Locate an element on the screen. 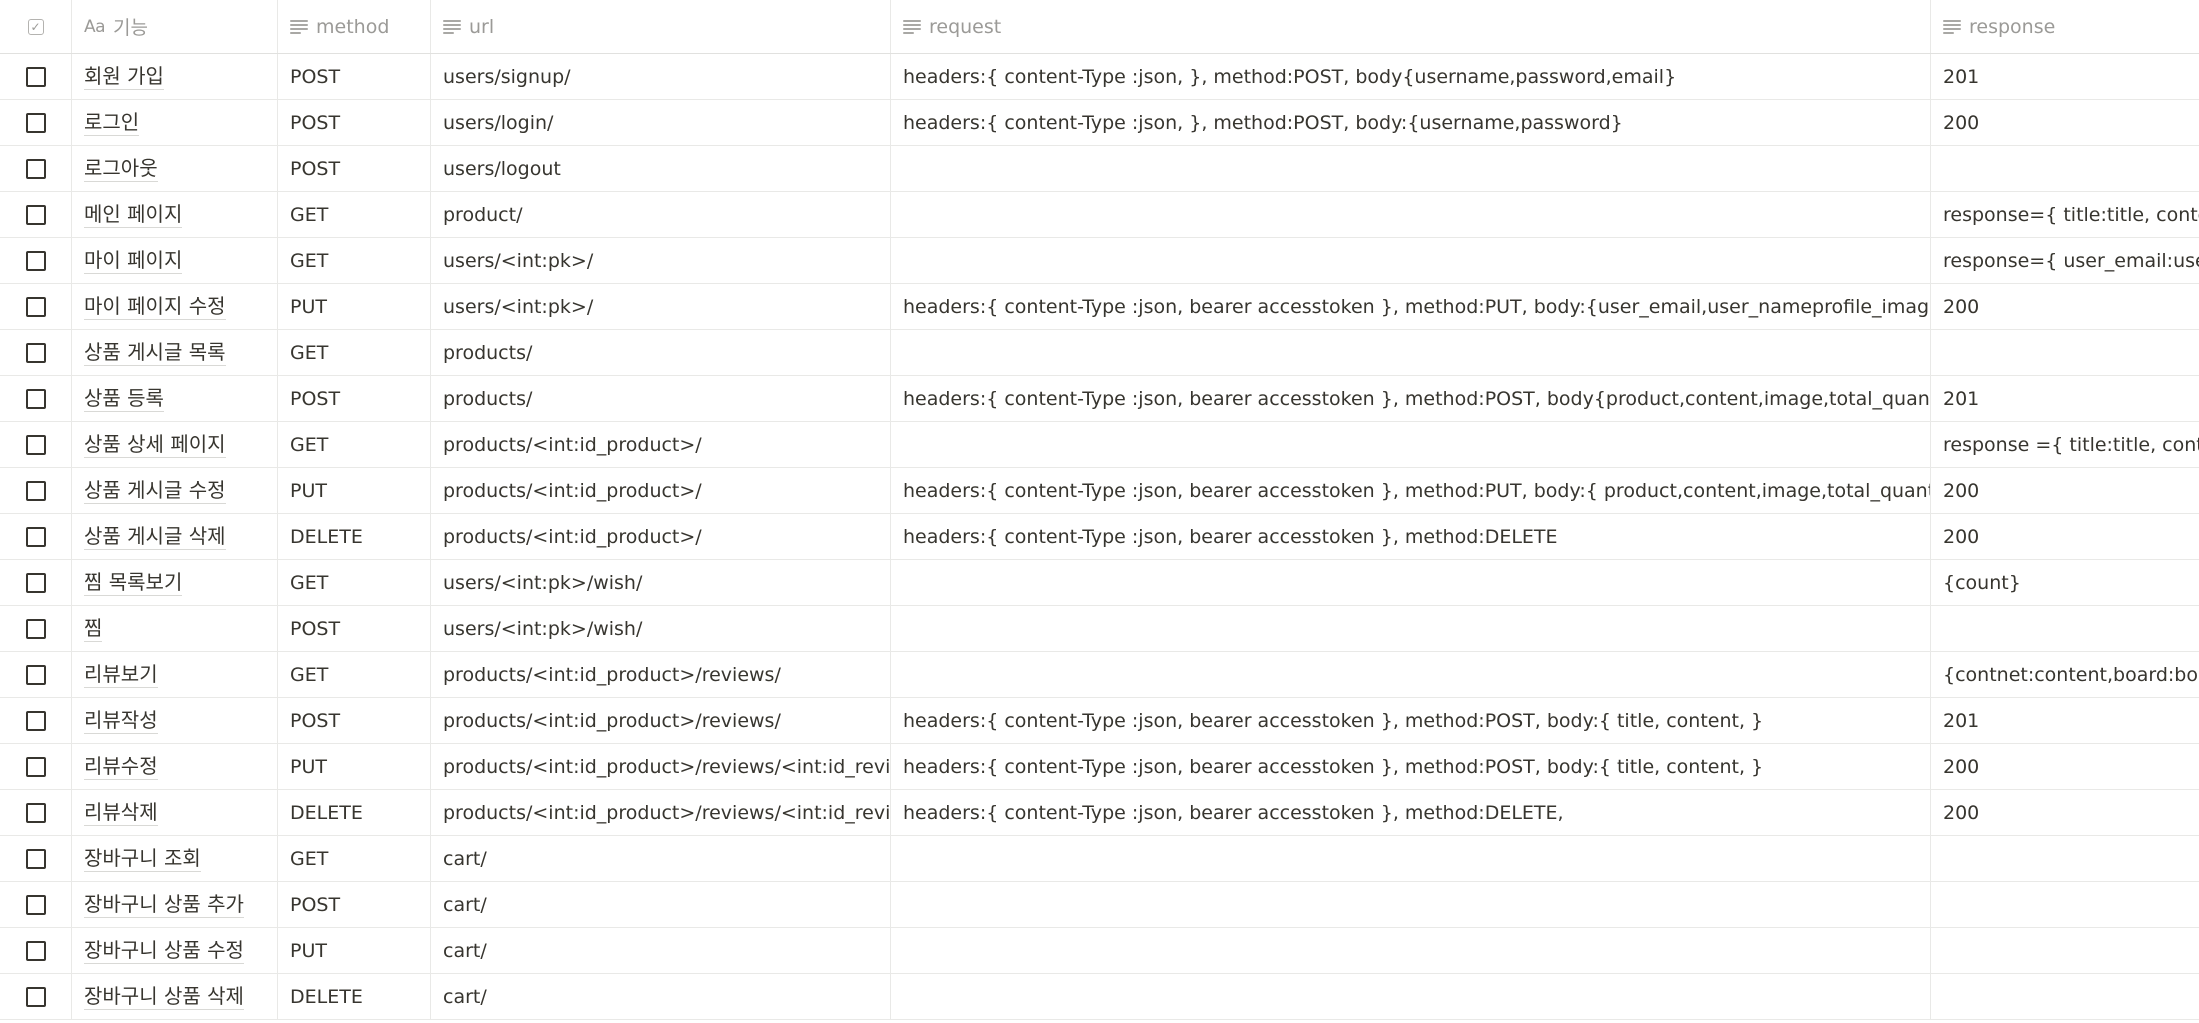  table-row: 로그아웃 POST users/logout is located at coordinates (1099, 169).